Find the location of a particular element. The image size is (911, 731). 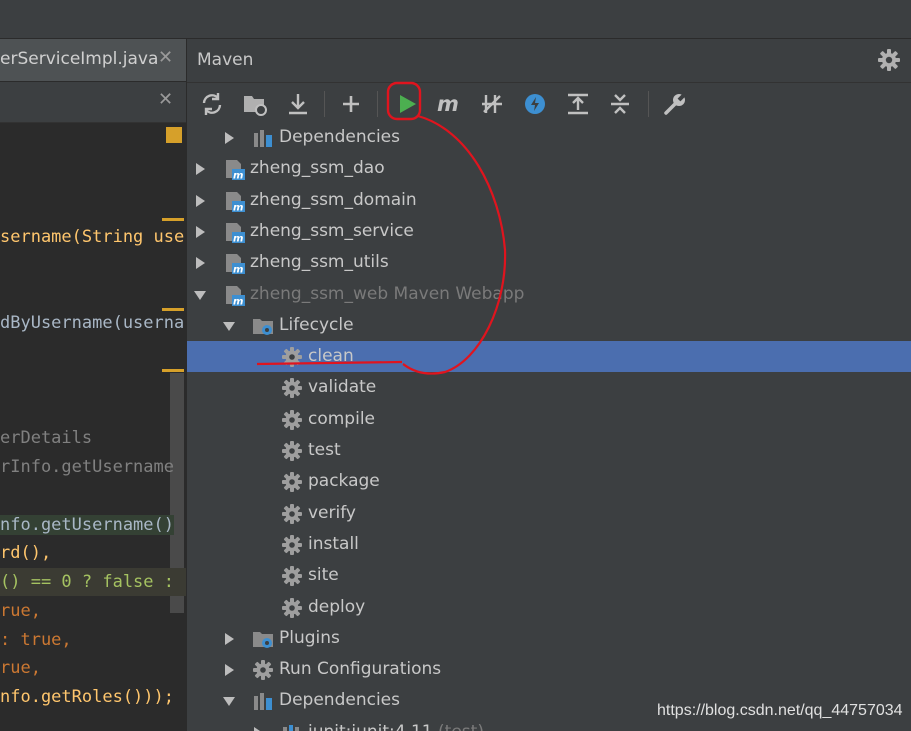

window-top-strip is located at coordinates (455, 19).